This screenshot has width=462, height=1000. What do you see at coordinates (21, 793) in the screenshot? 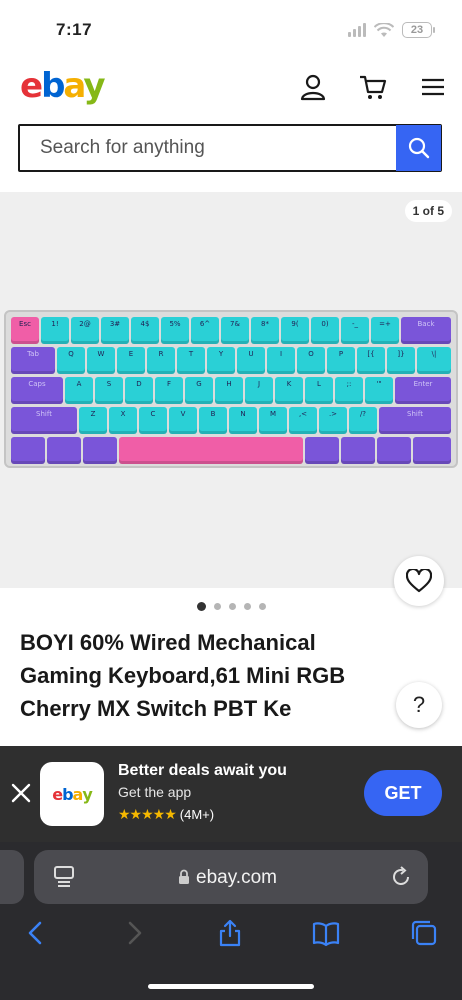
I see `close-icon` at bounding box center [21, 793].